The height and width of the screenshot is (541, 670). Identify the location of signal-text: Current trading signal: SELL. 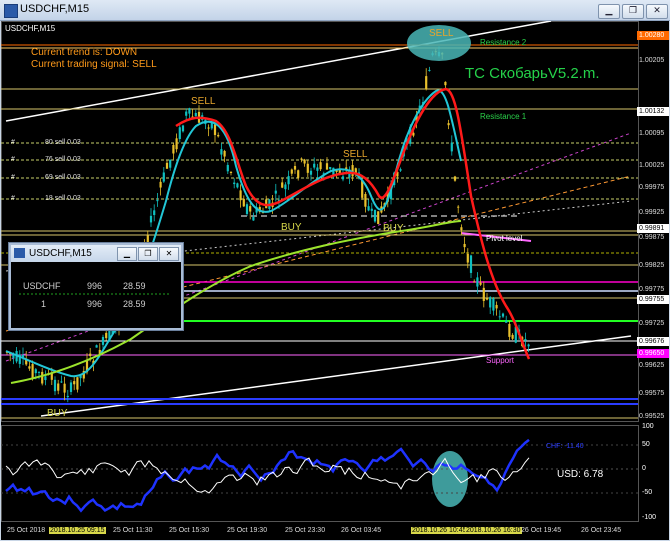
(94, 64).